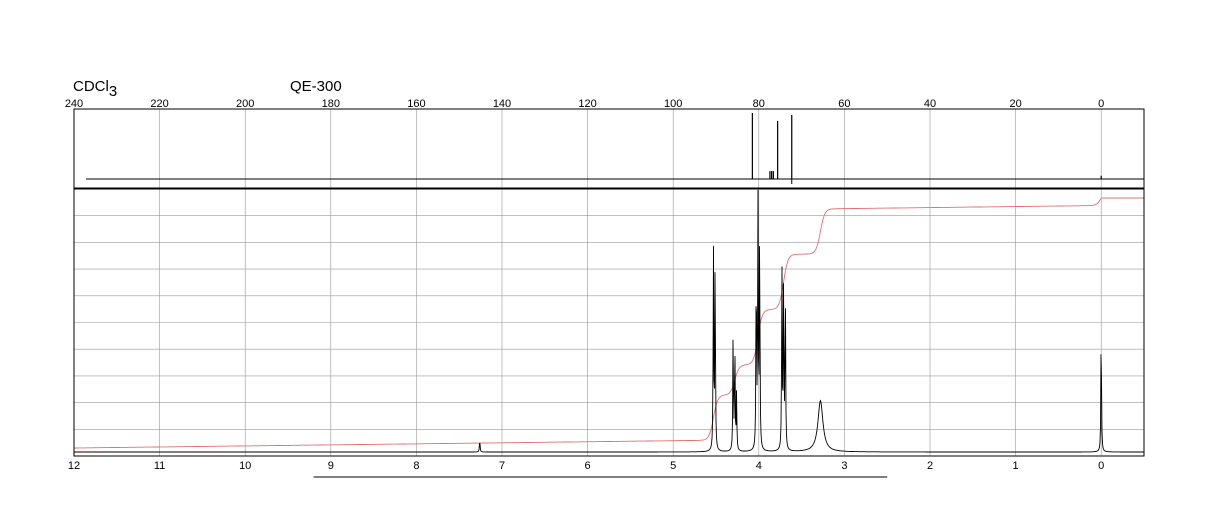 The width and height of the screenshot is (1224, 528). Describe the element at coordinates (416, 466) in the screenshot. I see `h1-tick-label: 8` at that location.